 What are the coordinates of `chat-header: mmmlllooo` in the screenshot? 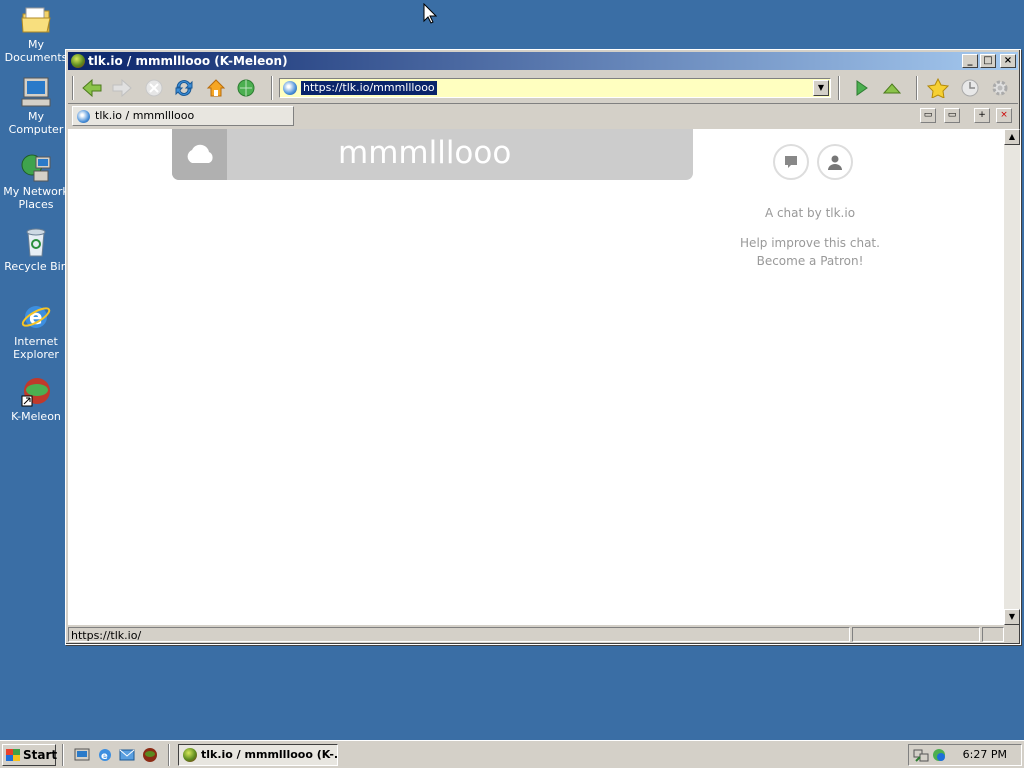 It's located at (432, 154).